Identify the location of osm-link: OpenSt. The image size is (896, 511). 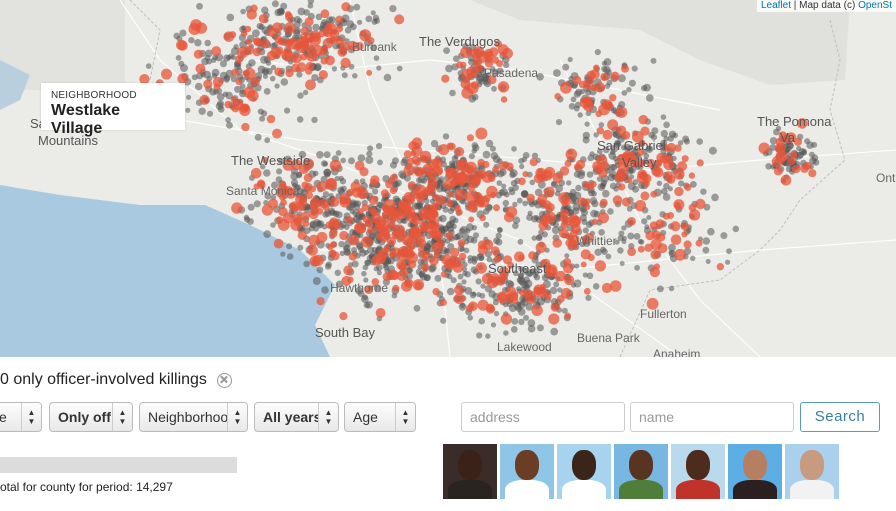
(875, 5).